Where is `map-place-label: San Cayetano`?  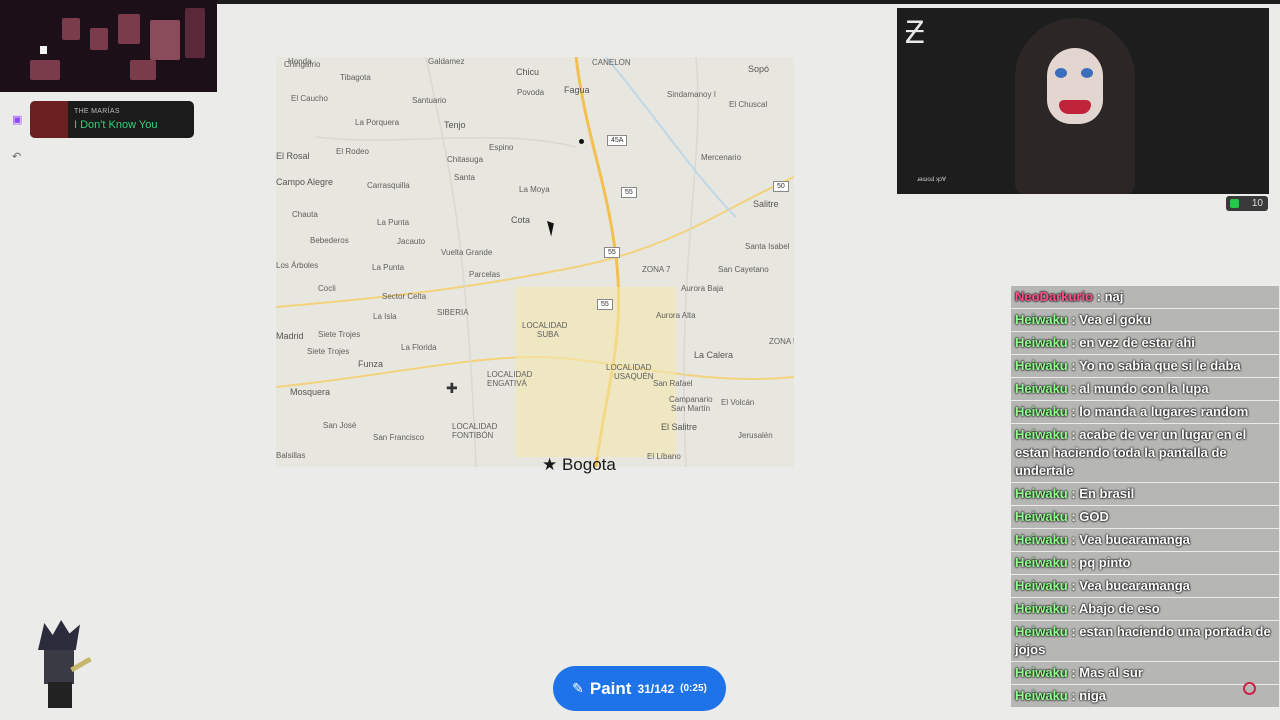 map-place-label: San Cayetano is located at coordinates (743, 269).